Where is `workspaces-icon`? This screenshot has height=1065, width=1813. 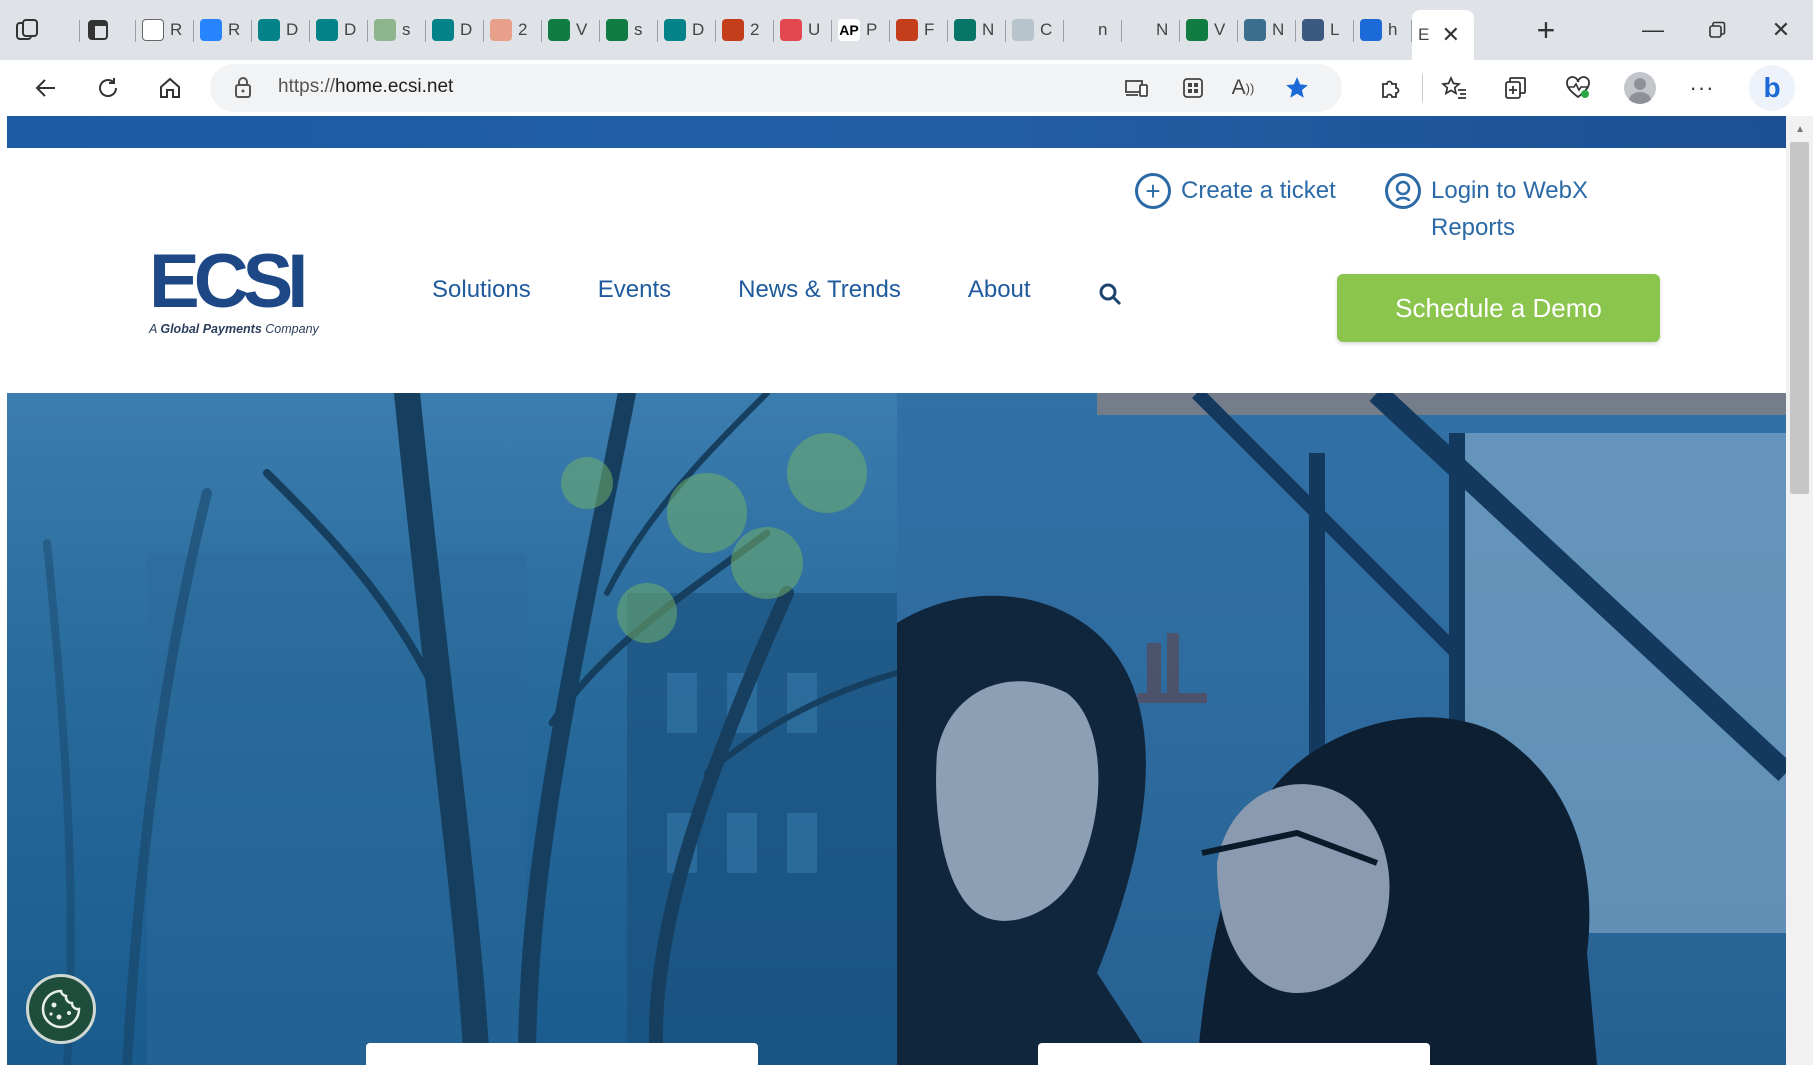 workspaces-icon is located at coordinates (27, 29).